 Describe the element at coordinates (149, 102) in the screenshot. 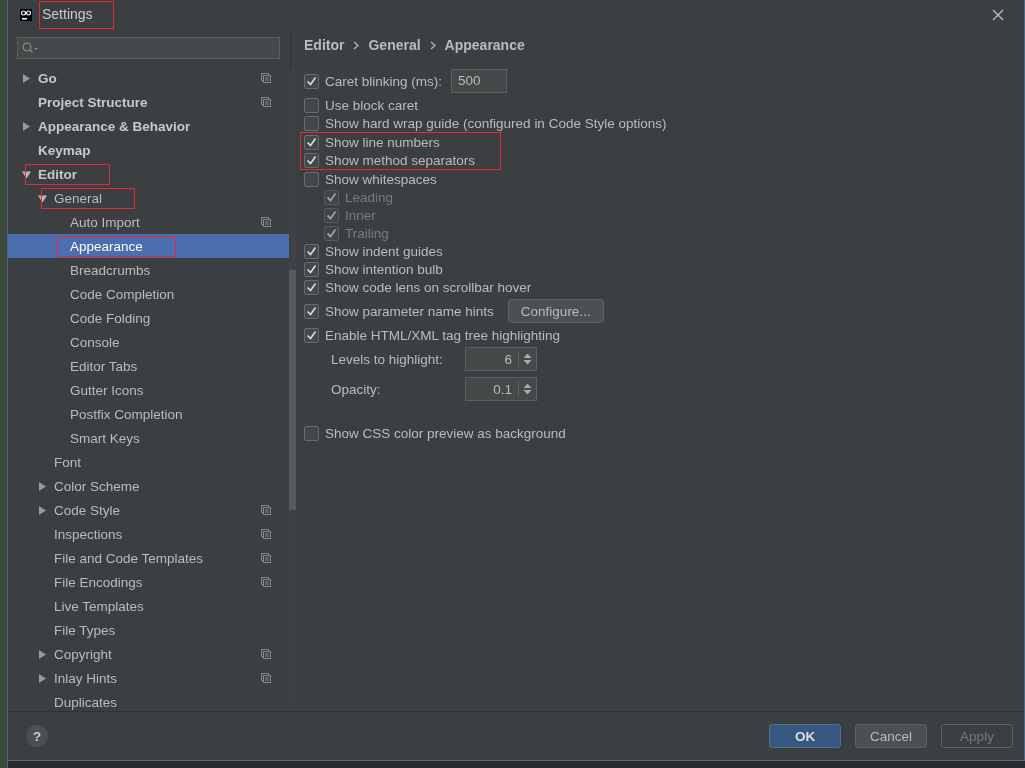

I see `tree-item: Project Structure` at that location.